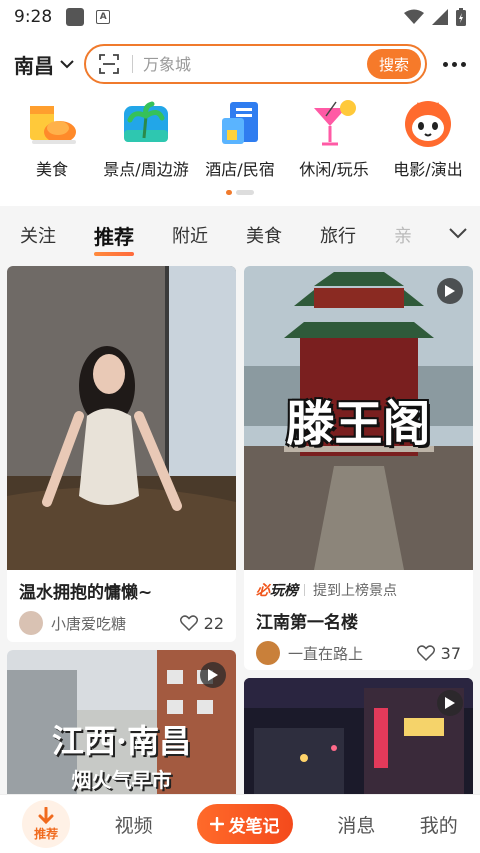 The image size is (480, 853). I want to click on category-movie: 电影/演出, so click(428, 137).